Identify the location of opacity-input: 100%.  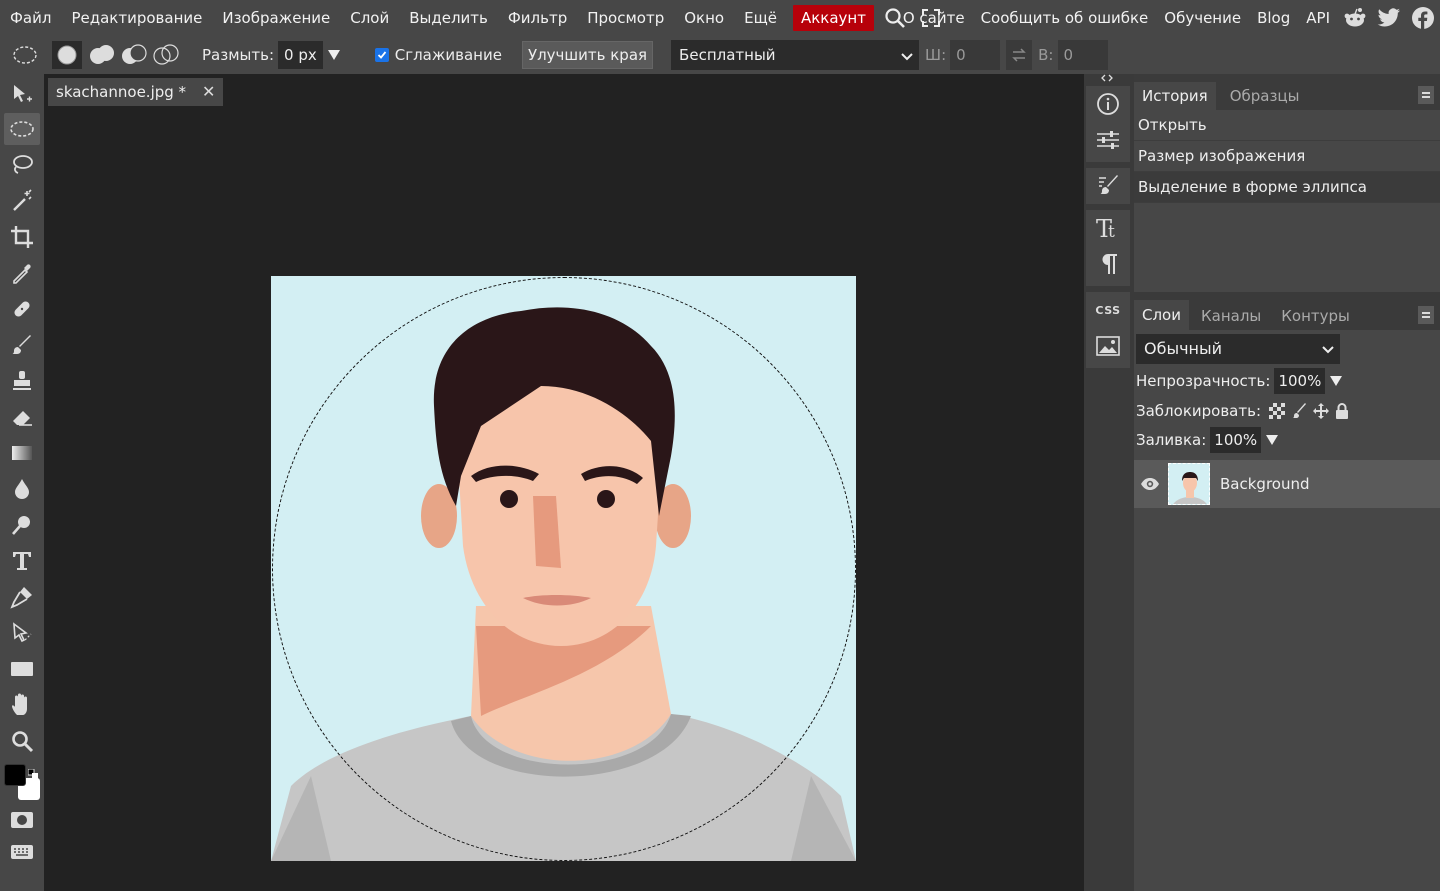
(1300, 381).